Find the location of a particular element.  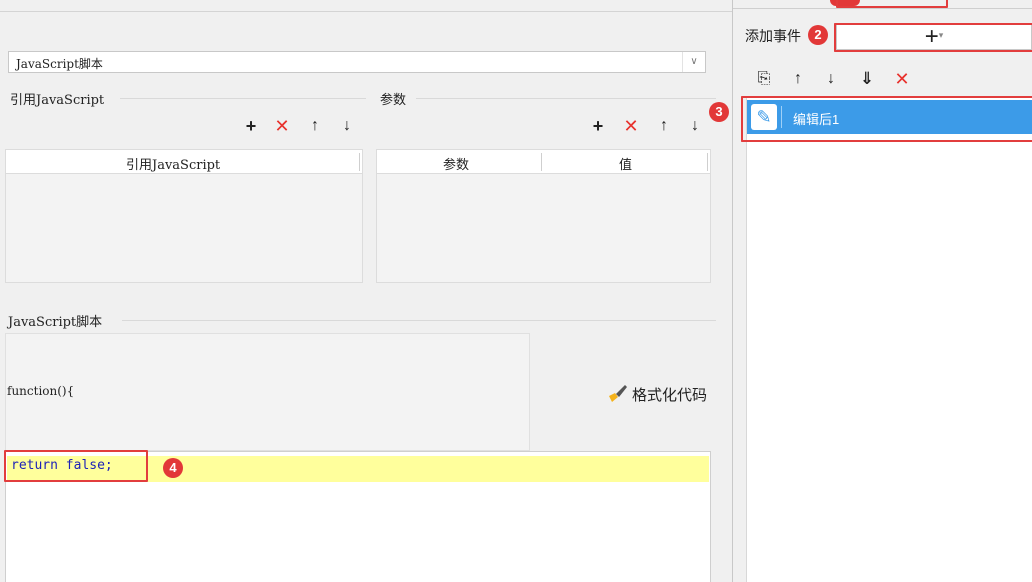

ref-add-icon: + is located at coordinates (251, 126).